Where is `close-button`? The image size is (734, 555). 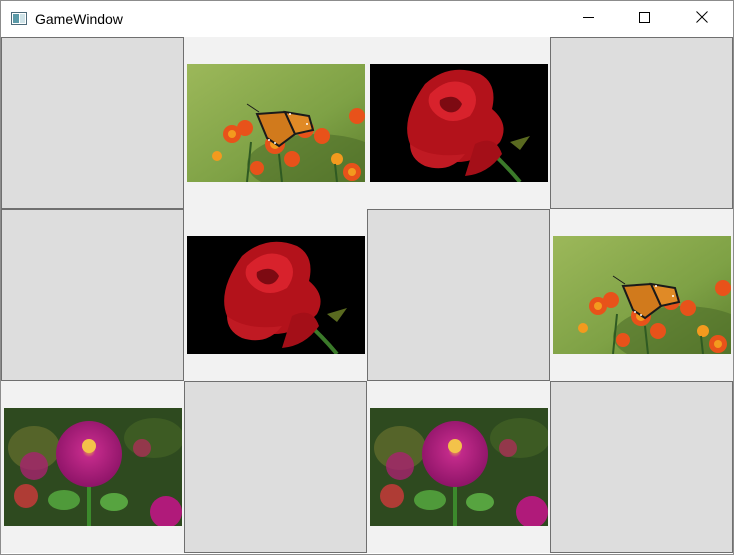
close-button is located at coordinates (702, 19).